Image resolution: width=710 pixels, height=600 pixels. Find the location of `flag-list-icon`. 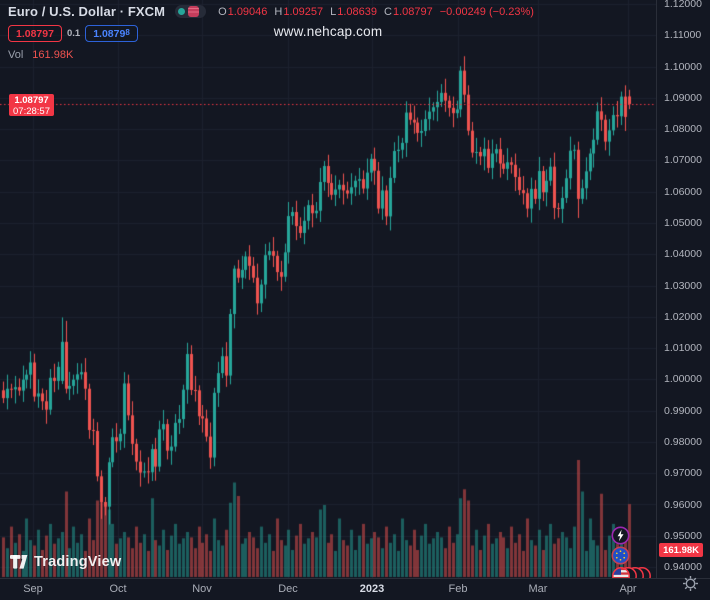

flag-list-icon is located at coordinates (194, 11).